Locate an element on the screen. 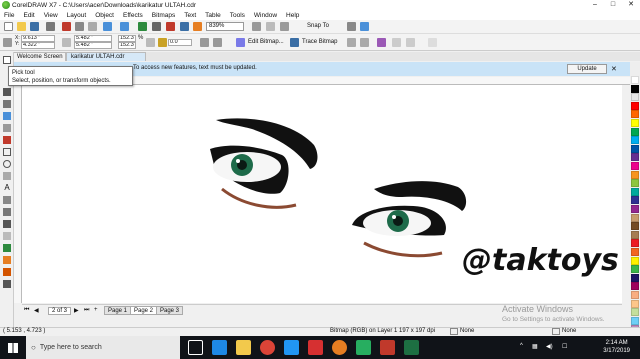  link-bitmap-icon is located at coordinates (396, 42).